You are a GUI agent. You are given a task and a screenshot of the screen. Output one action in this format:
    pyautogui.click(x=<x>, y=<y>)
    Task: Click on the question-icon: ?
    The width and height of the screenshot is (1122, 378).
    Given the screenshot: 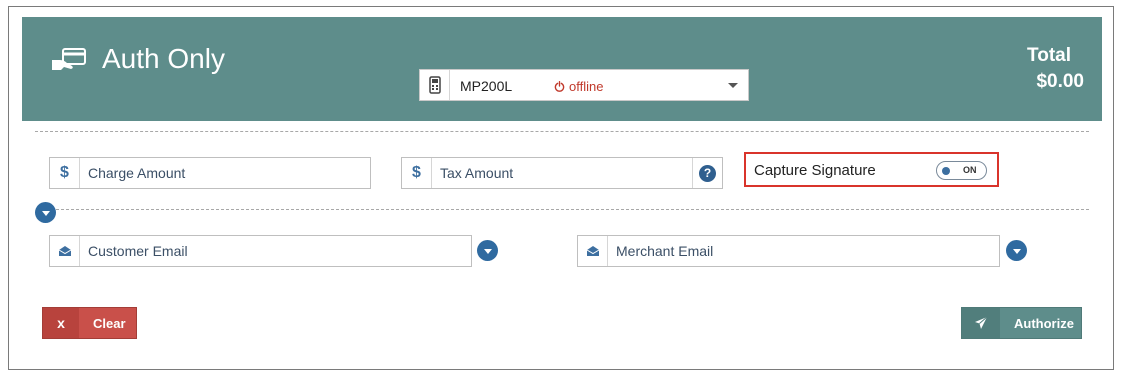 What is the action you would take?
    pyautogui.click(x=707, y=173)
    